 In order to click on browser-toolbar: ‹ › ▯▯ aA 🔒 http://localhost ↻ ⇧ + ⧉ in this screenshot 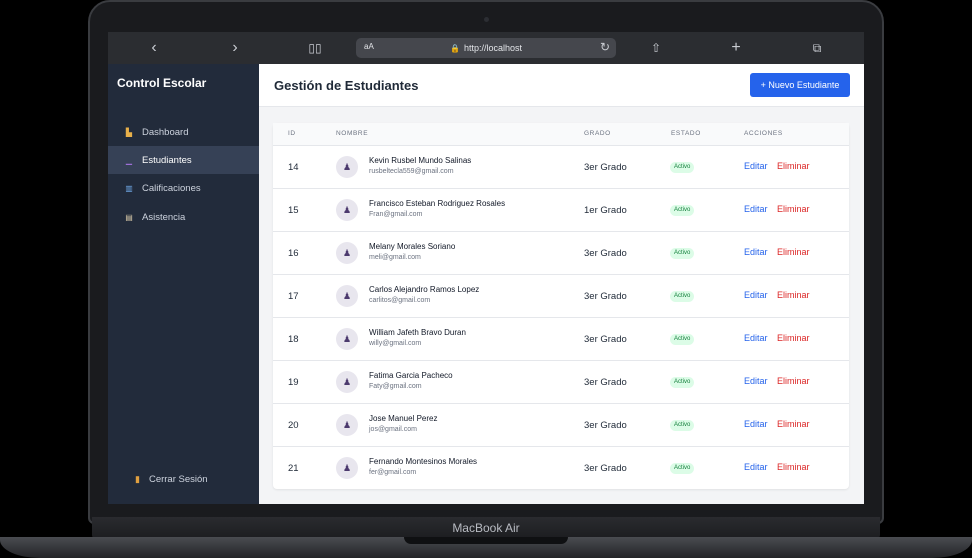, I will do `click(486, 48)`.